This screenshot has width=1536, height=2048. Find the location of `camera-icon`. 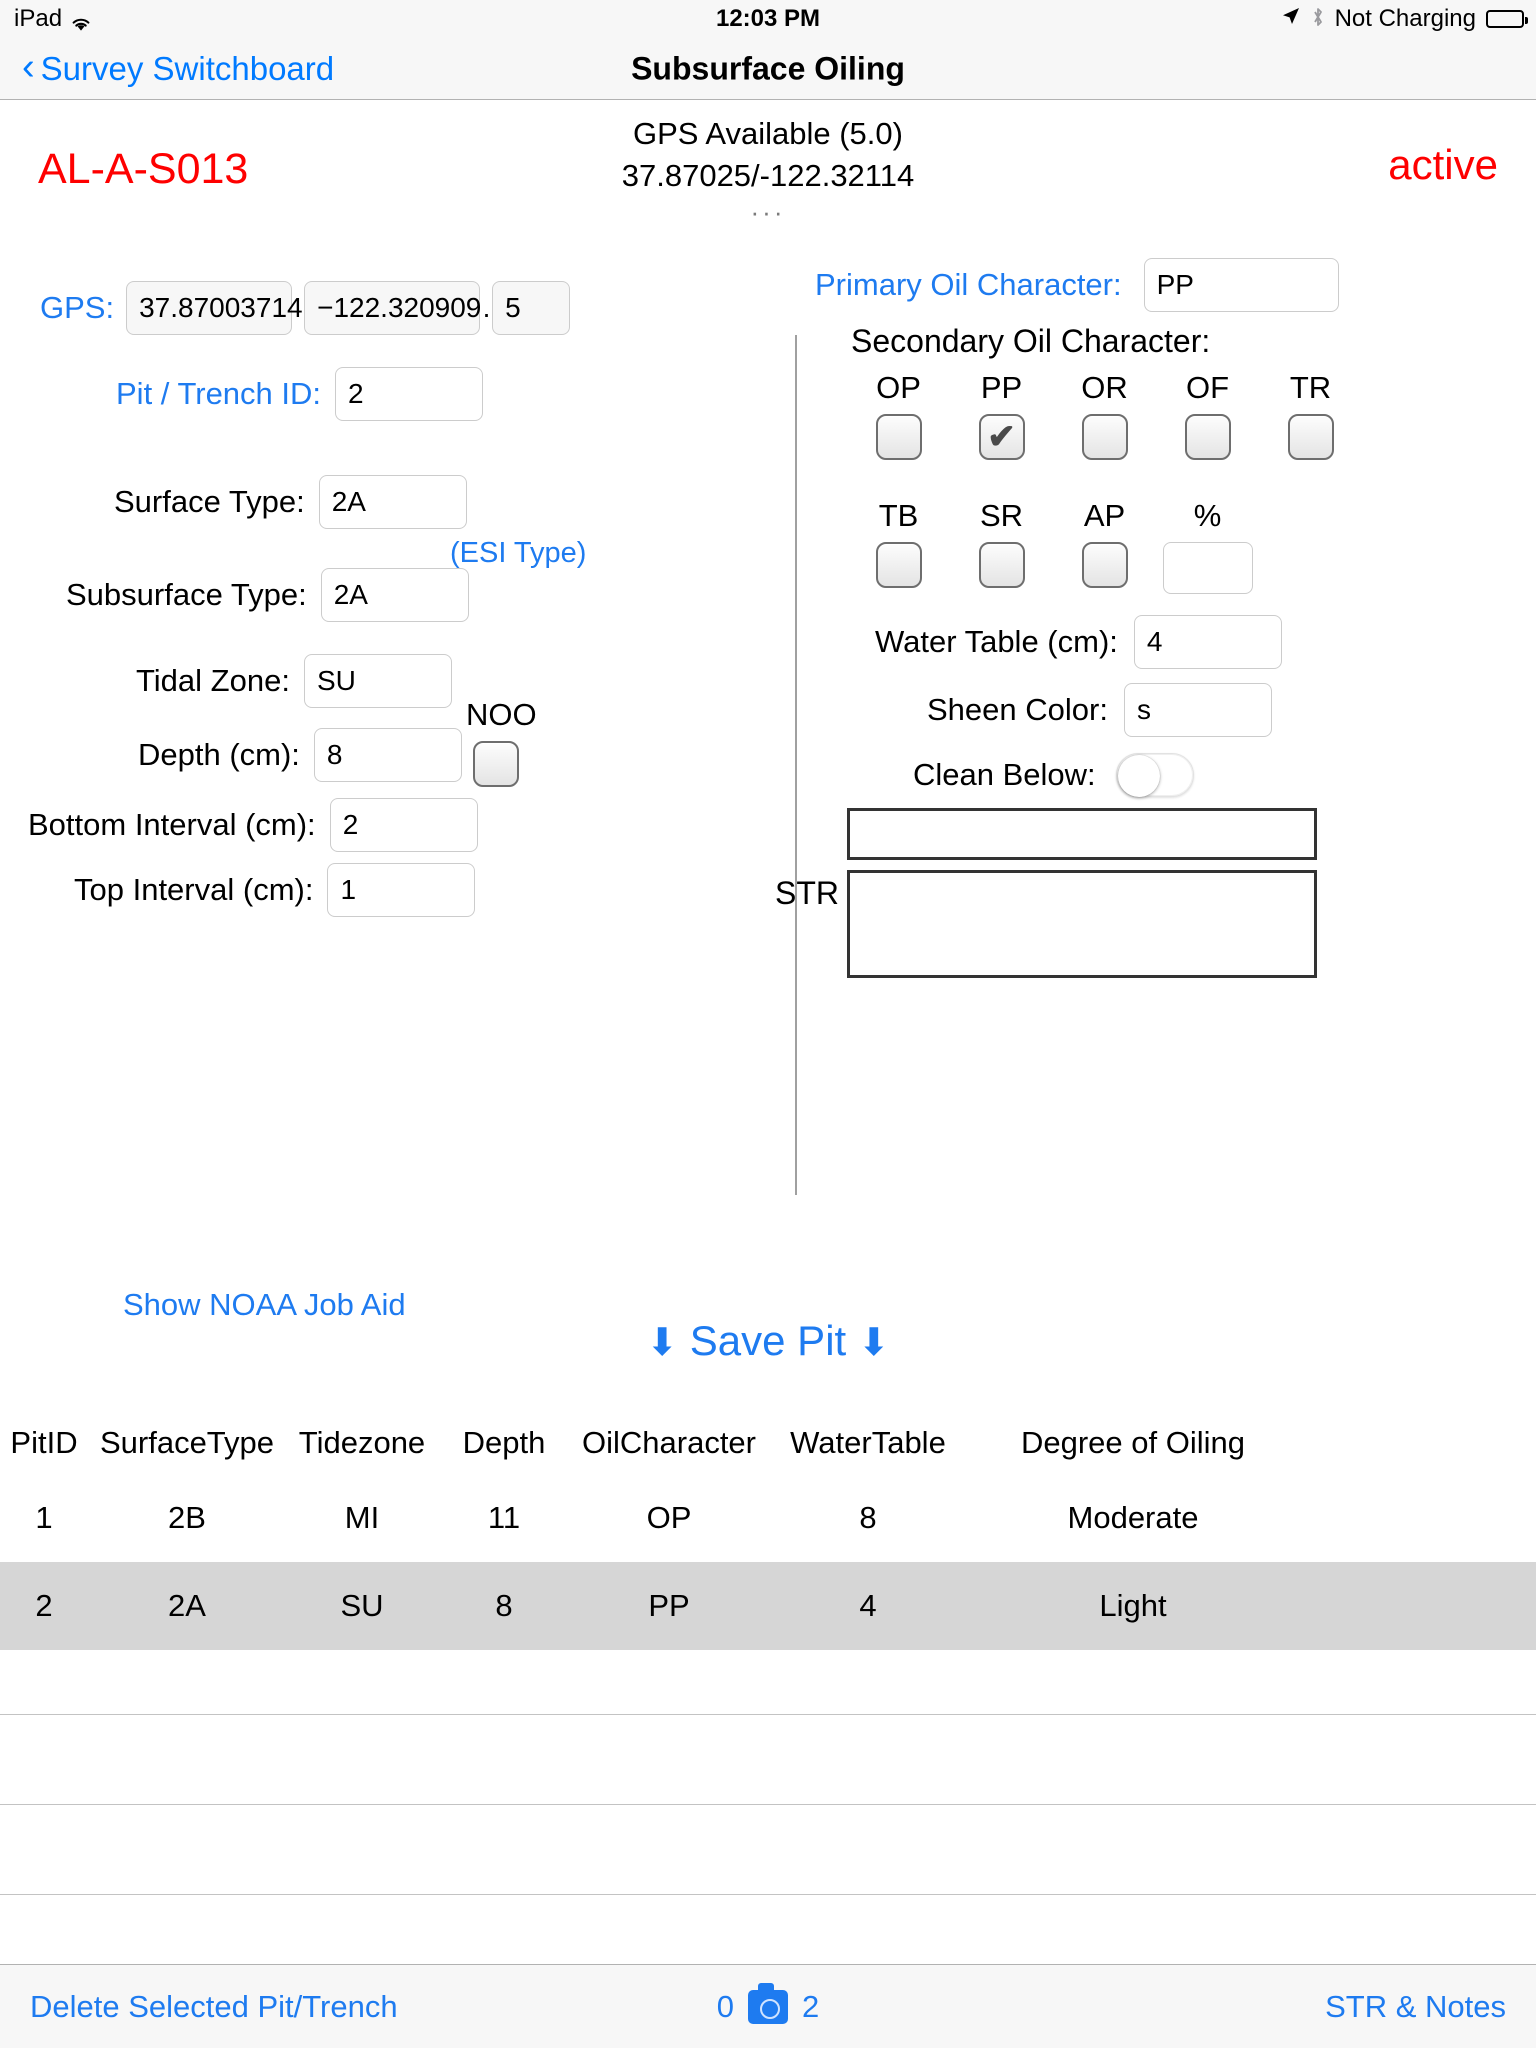

camera-icon is located at coordinates (768, 2003).